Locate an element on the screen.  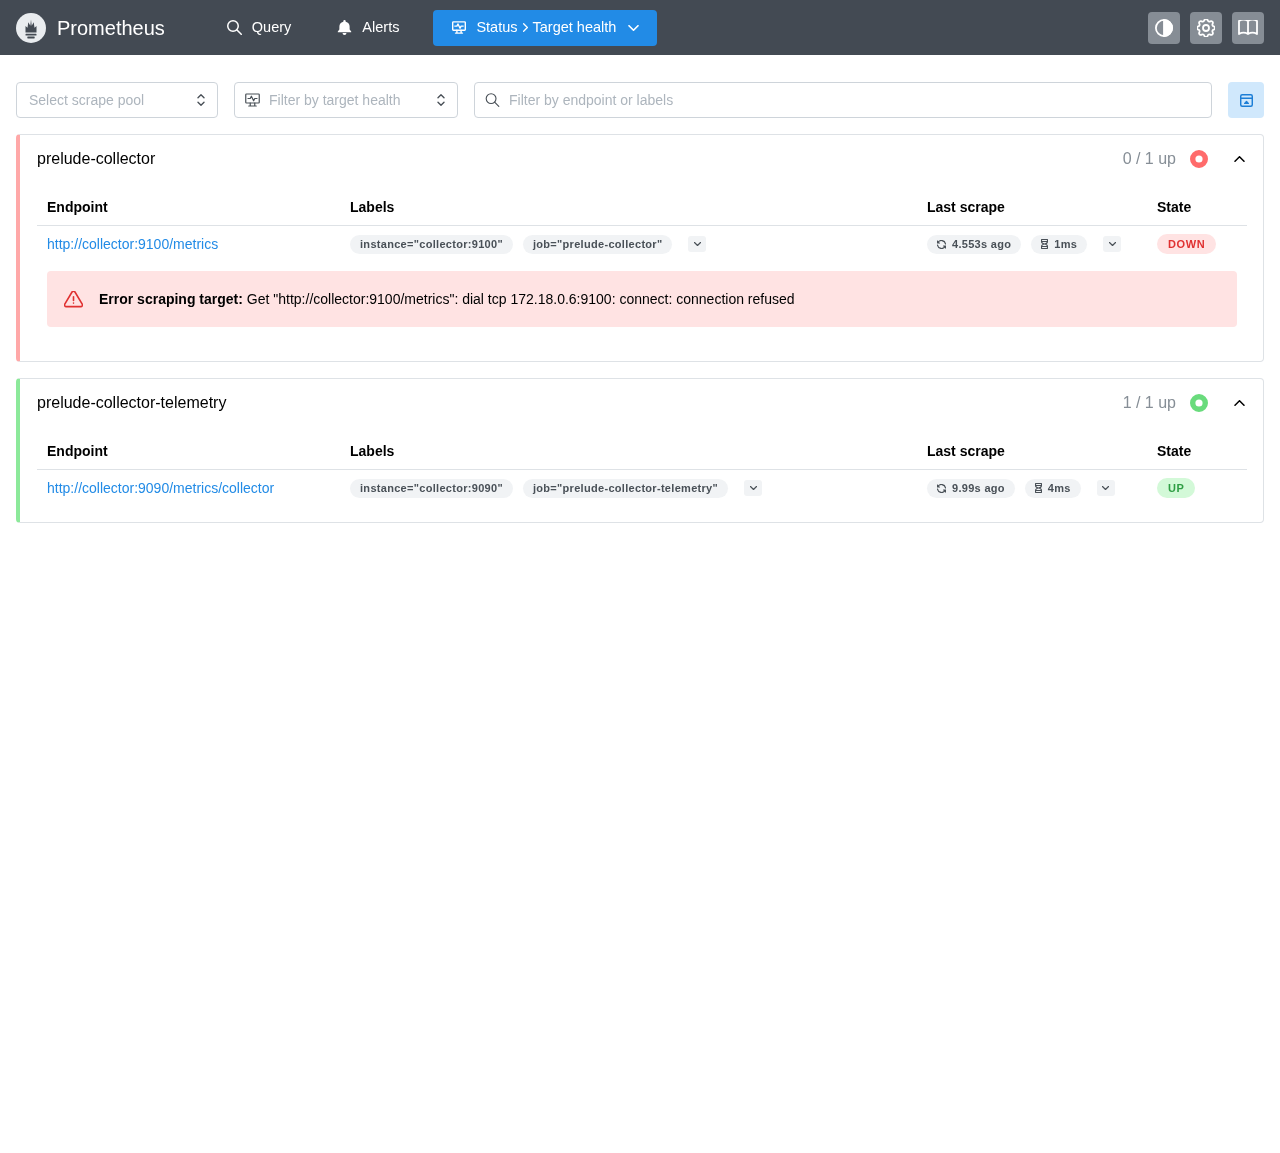
settings-icon is located at coordinates (1206, 27).